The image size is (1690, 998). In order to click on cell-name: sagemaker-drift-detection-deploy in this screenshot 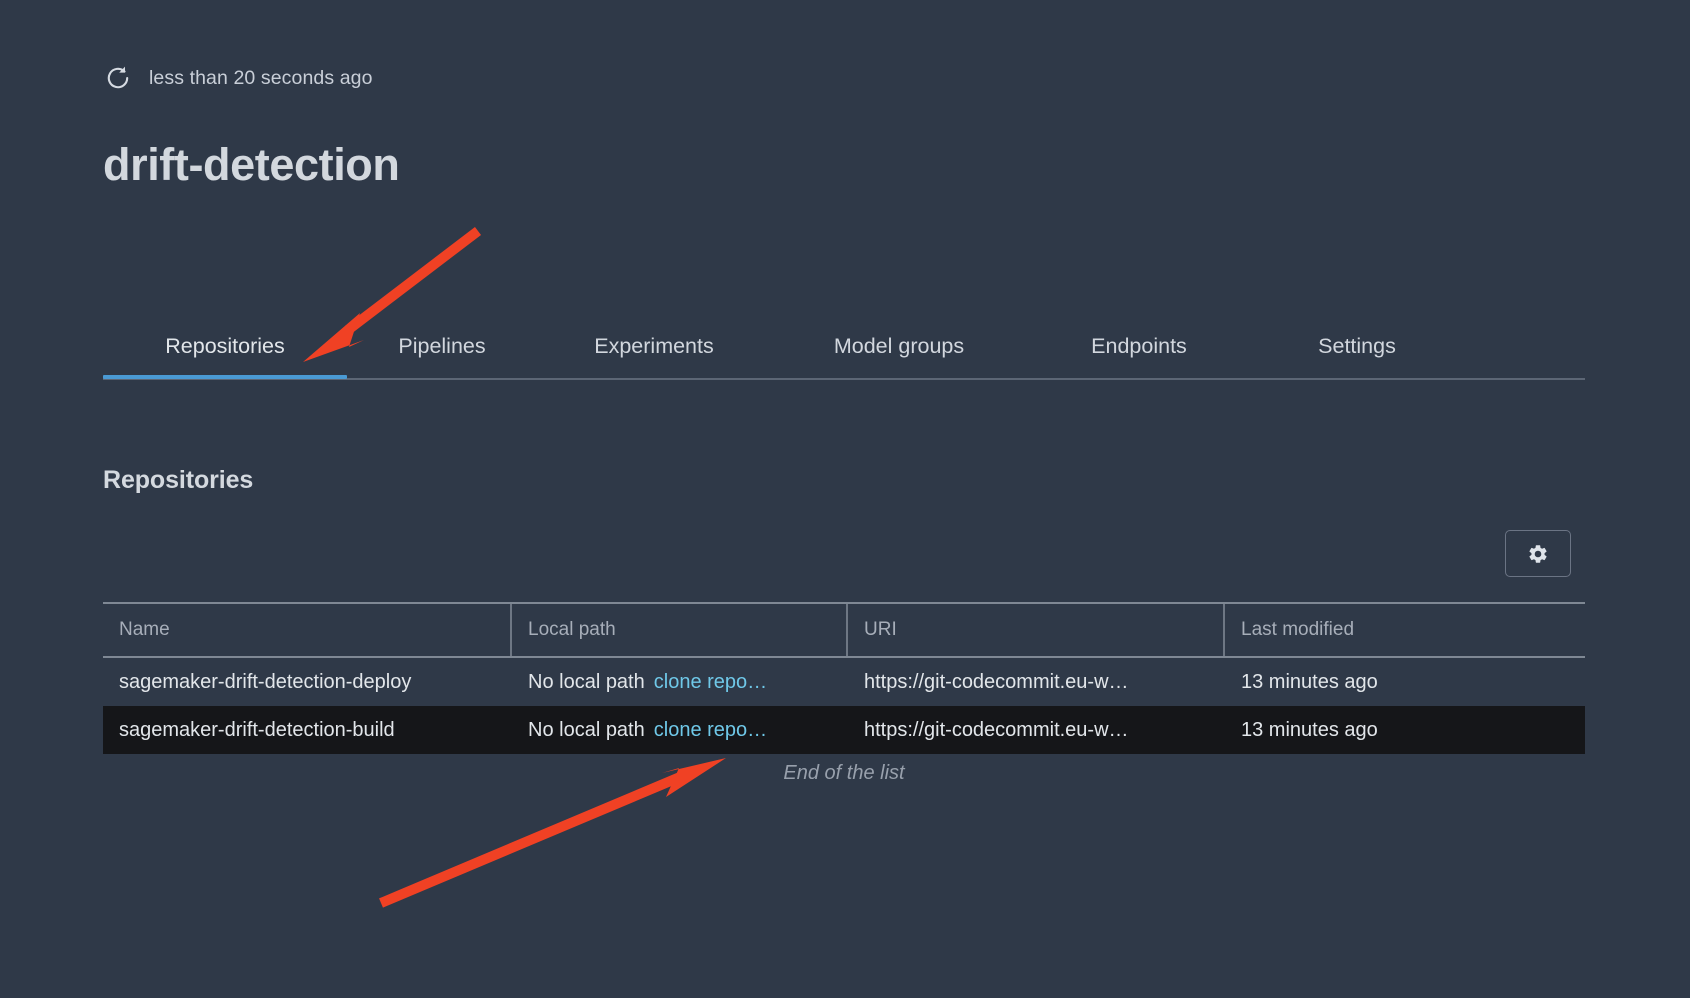, I will do `click(265, 681)`.